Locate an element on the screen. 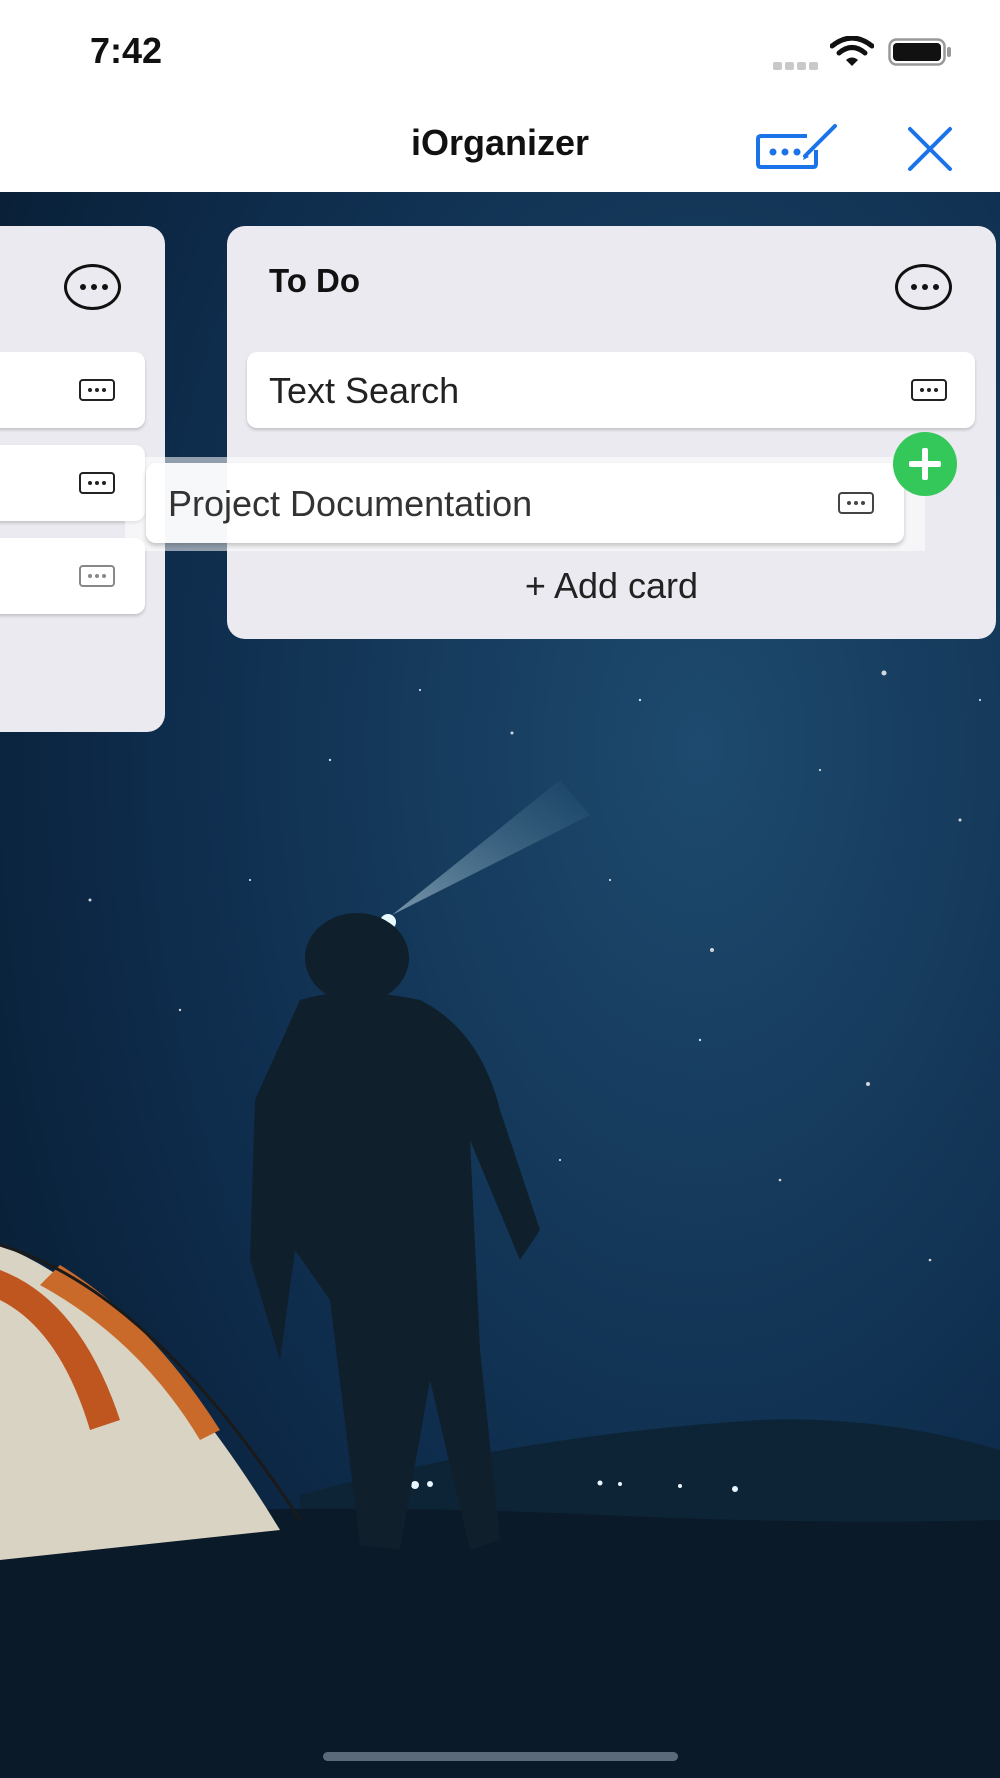 Image resolution: width=1000 pixels, height=1778 pixels. card-title: Text Search is located at coordinates (364, 390).